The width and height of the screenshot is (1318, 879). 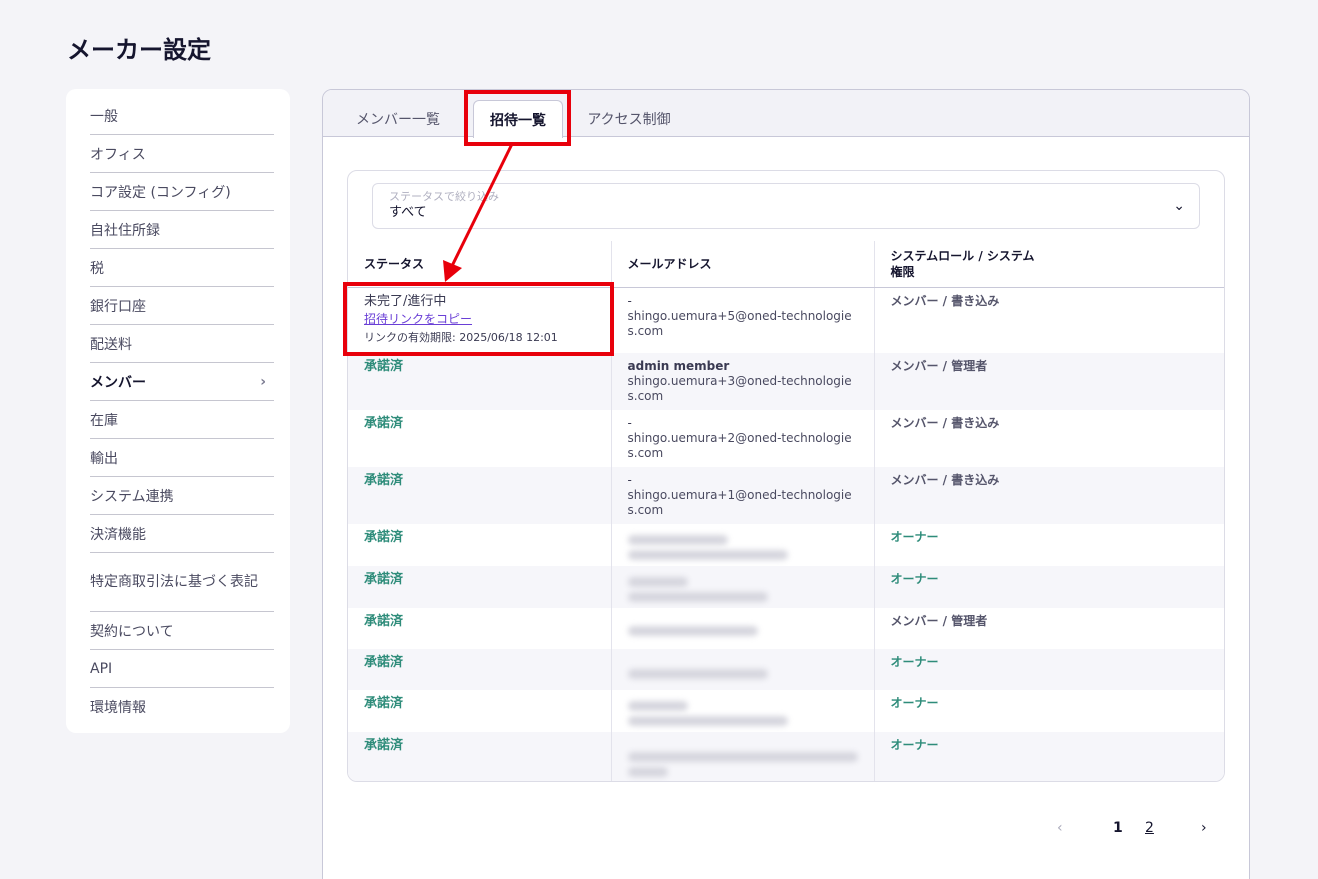 What do you see at coordinates (1179, 206) in the screenshot?
I see `chevron-down-icon: ⌄` at bounding box center [1179, 206].